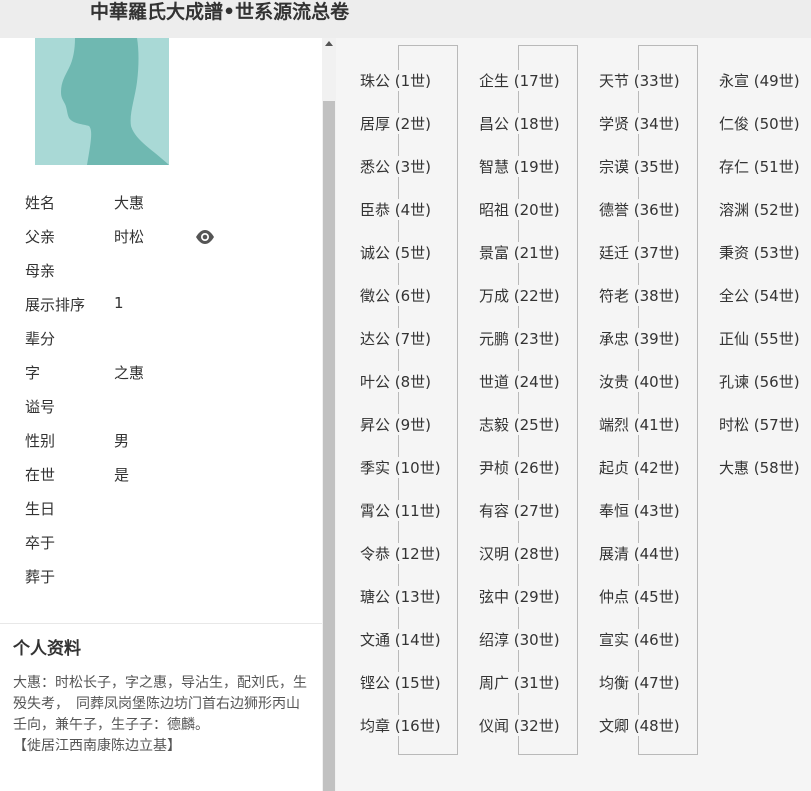 The width and height of the screenshot is (811, 791). Describe the element at coordinates (400, 639) in the screenshot. I see `ancestor-link: 文通 (14世)` at that location.